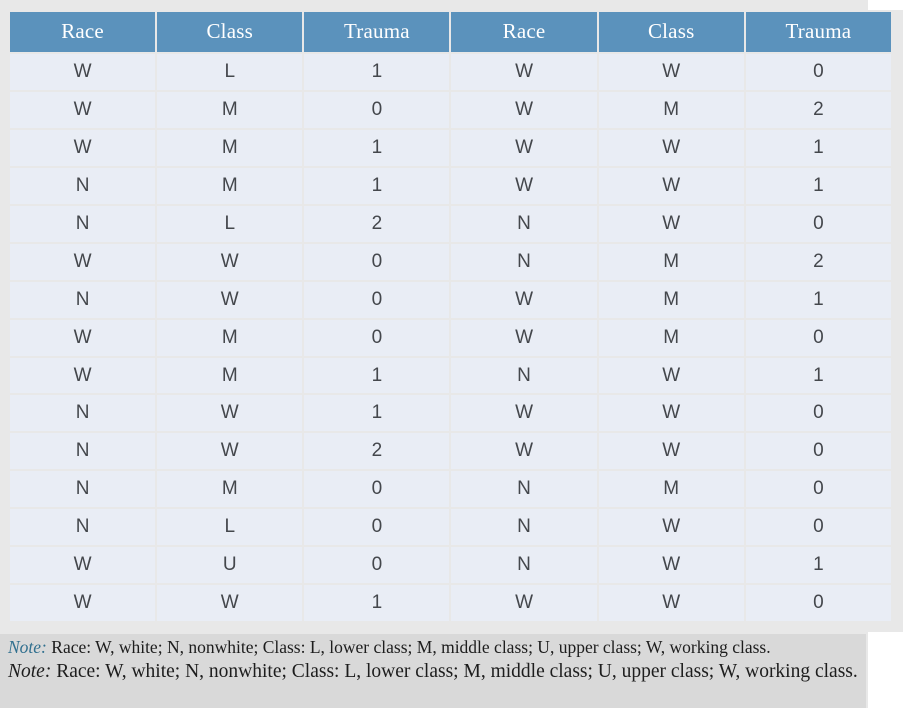 This screenshot has height=708, width=903. I want to click on table-row: N M 0 N M 0, so click(450, 489).